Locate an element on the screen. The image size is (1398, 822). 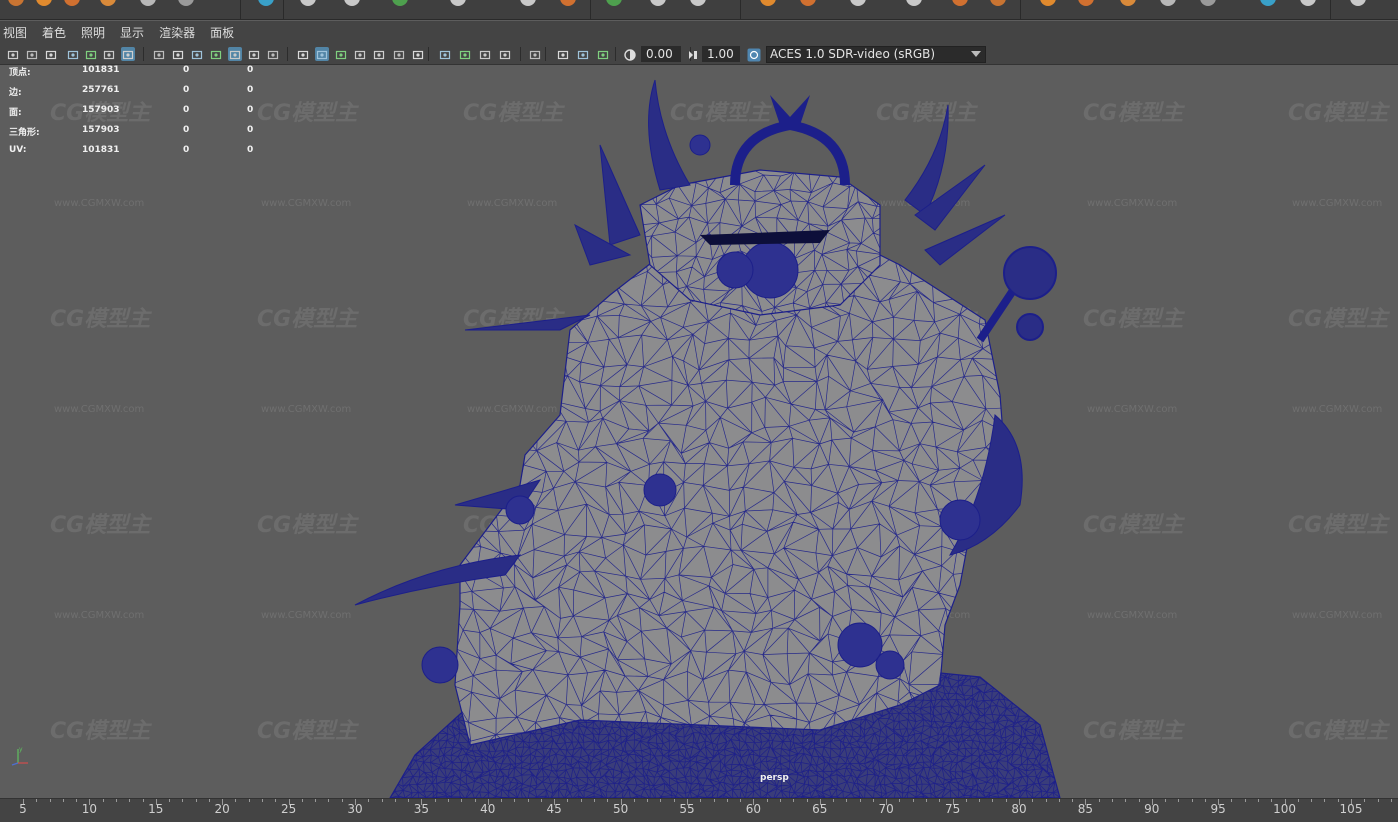
shelf-separator is located at coordinates (1020, 9).